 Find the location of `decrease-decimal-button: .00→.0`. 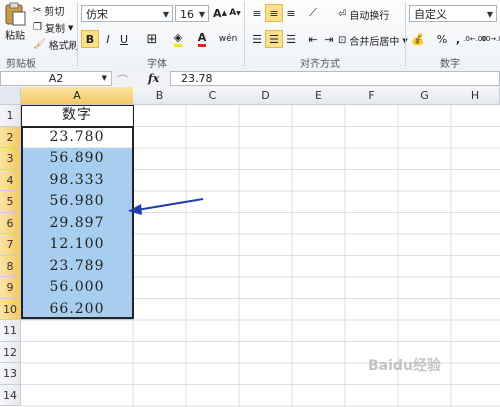

decrease-decimal-button: .00→.0 is located at coordinates (489, 39).